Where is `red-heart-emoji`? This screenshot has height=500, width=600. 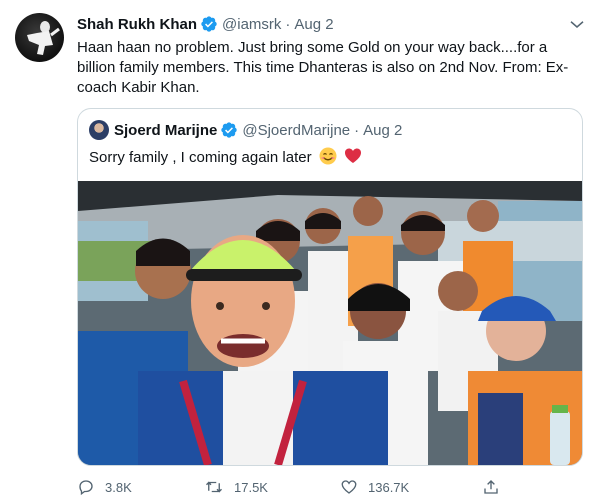
red-heart-emoji is located at coordinates (352, 155).